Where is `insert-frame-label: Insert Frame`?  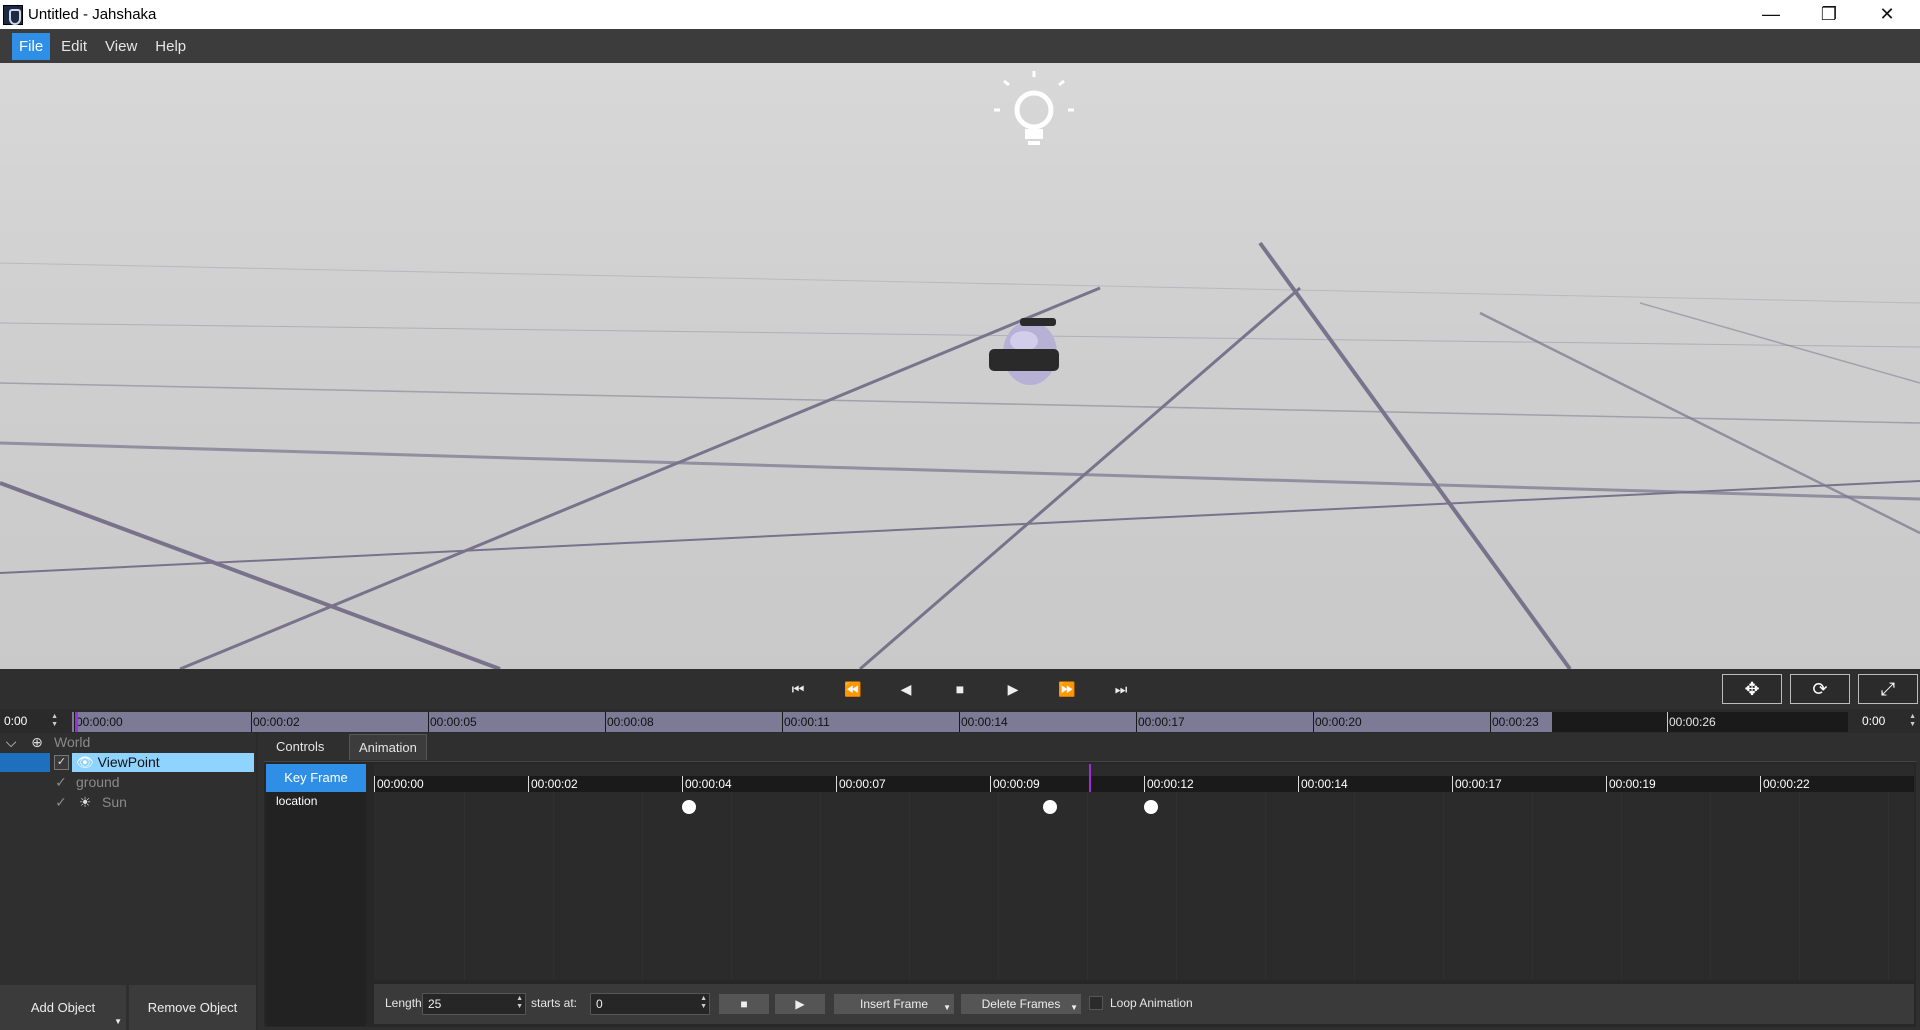
insert-frame-label: Insert Frame is located at coordinates (893, 1004).